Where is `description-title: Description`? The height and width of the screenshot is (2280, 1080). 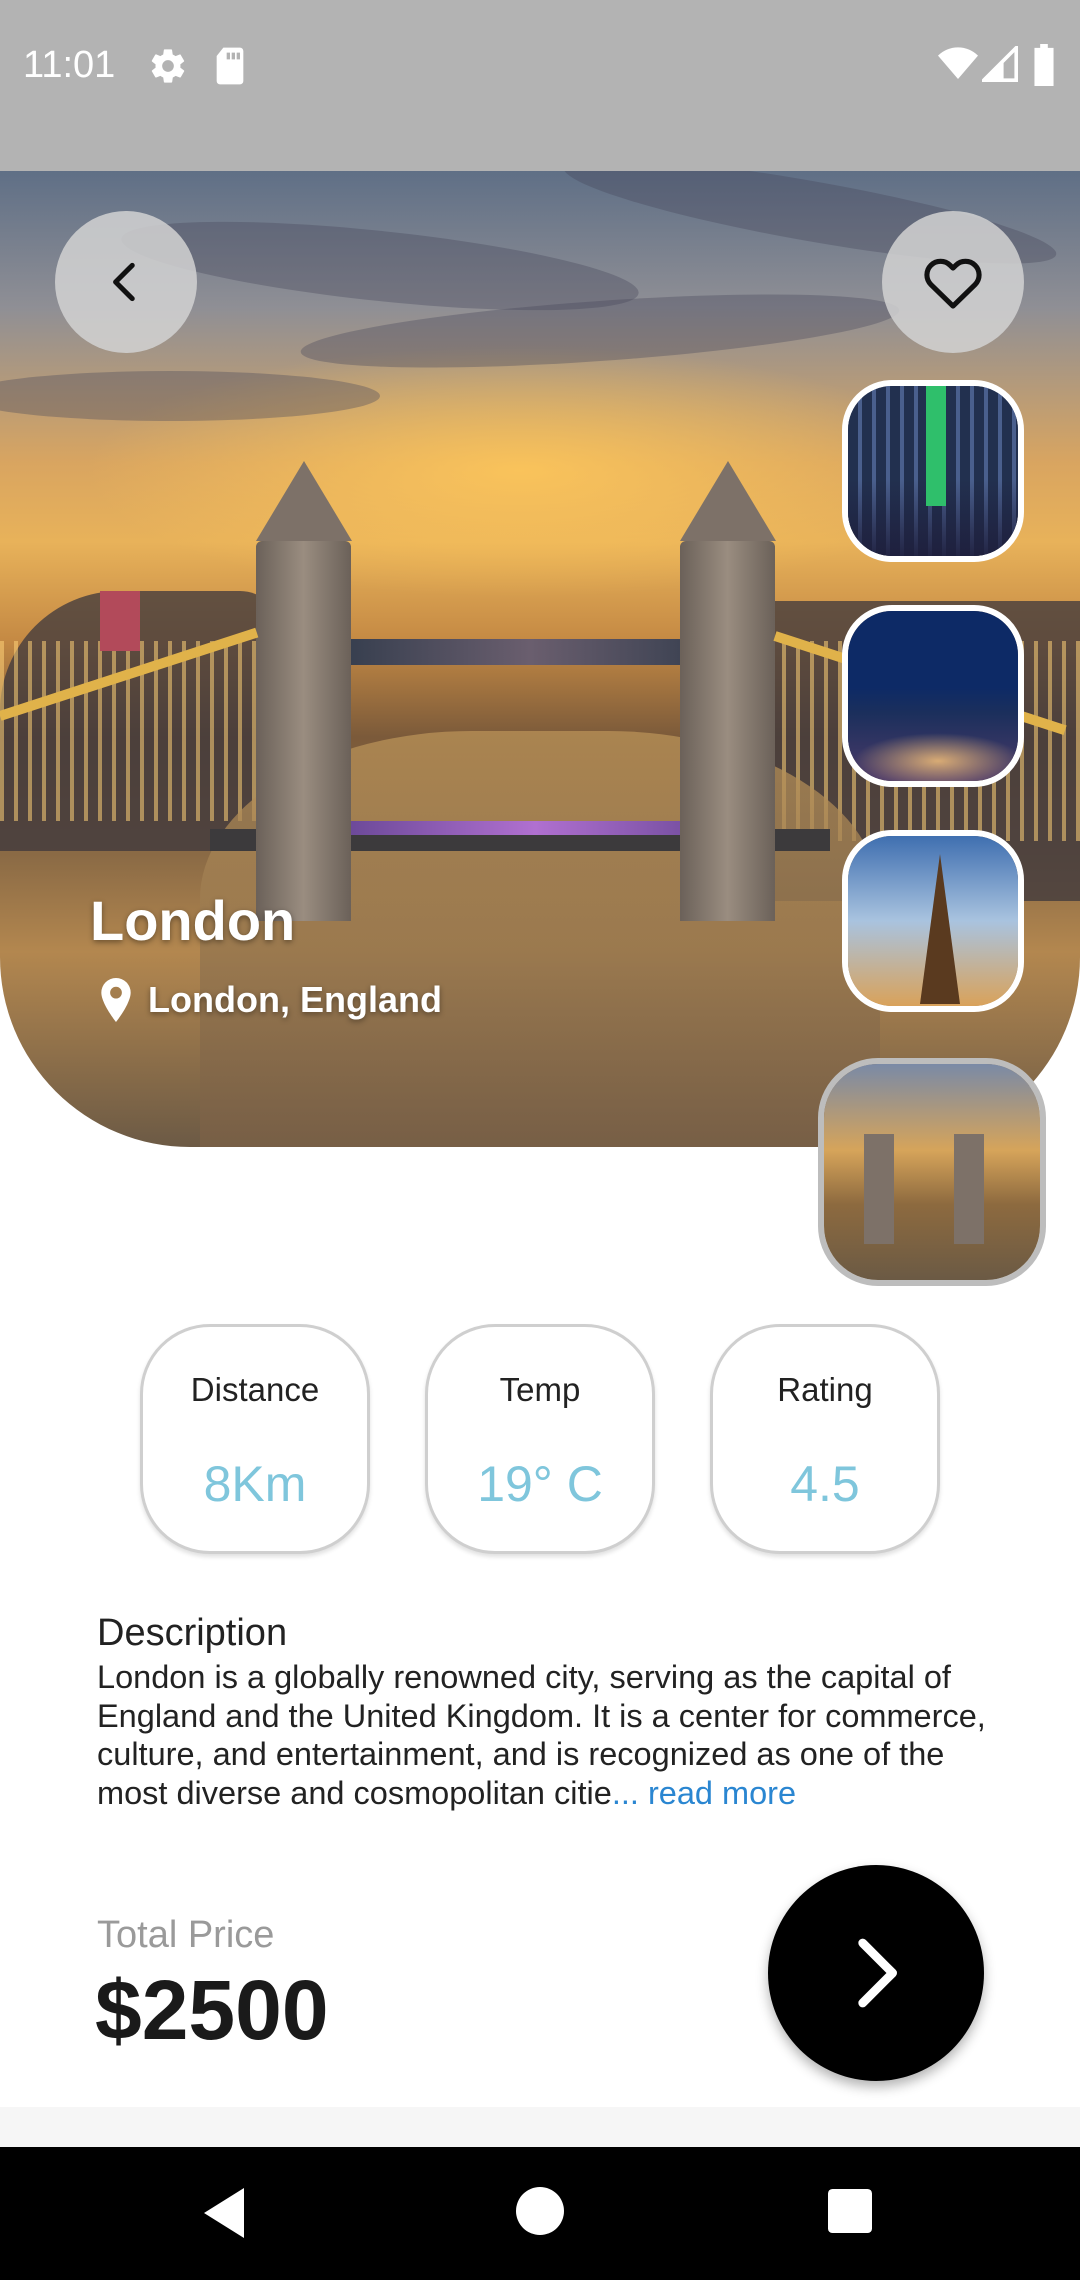 description-title: Description is located at coordinates (192, 1633).